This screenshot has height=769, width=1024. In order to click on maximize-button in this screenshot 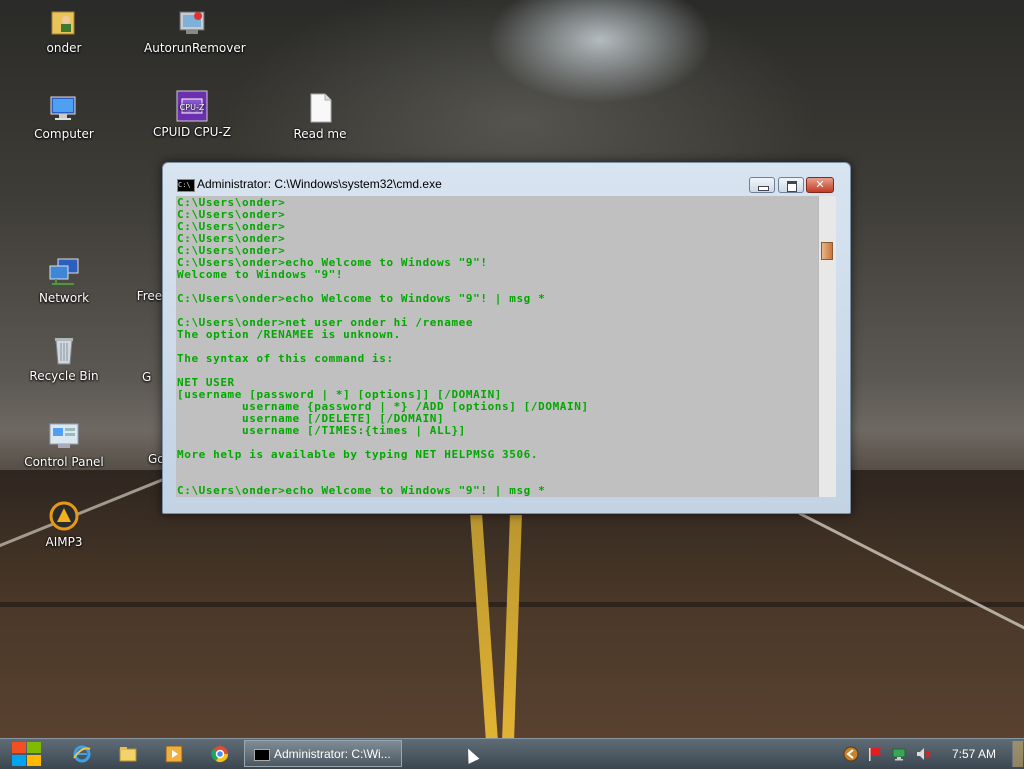, I will do `click(791, 185)`.